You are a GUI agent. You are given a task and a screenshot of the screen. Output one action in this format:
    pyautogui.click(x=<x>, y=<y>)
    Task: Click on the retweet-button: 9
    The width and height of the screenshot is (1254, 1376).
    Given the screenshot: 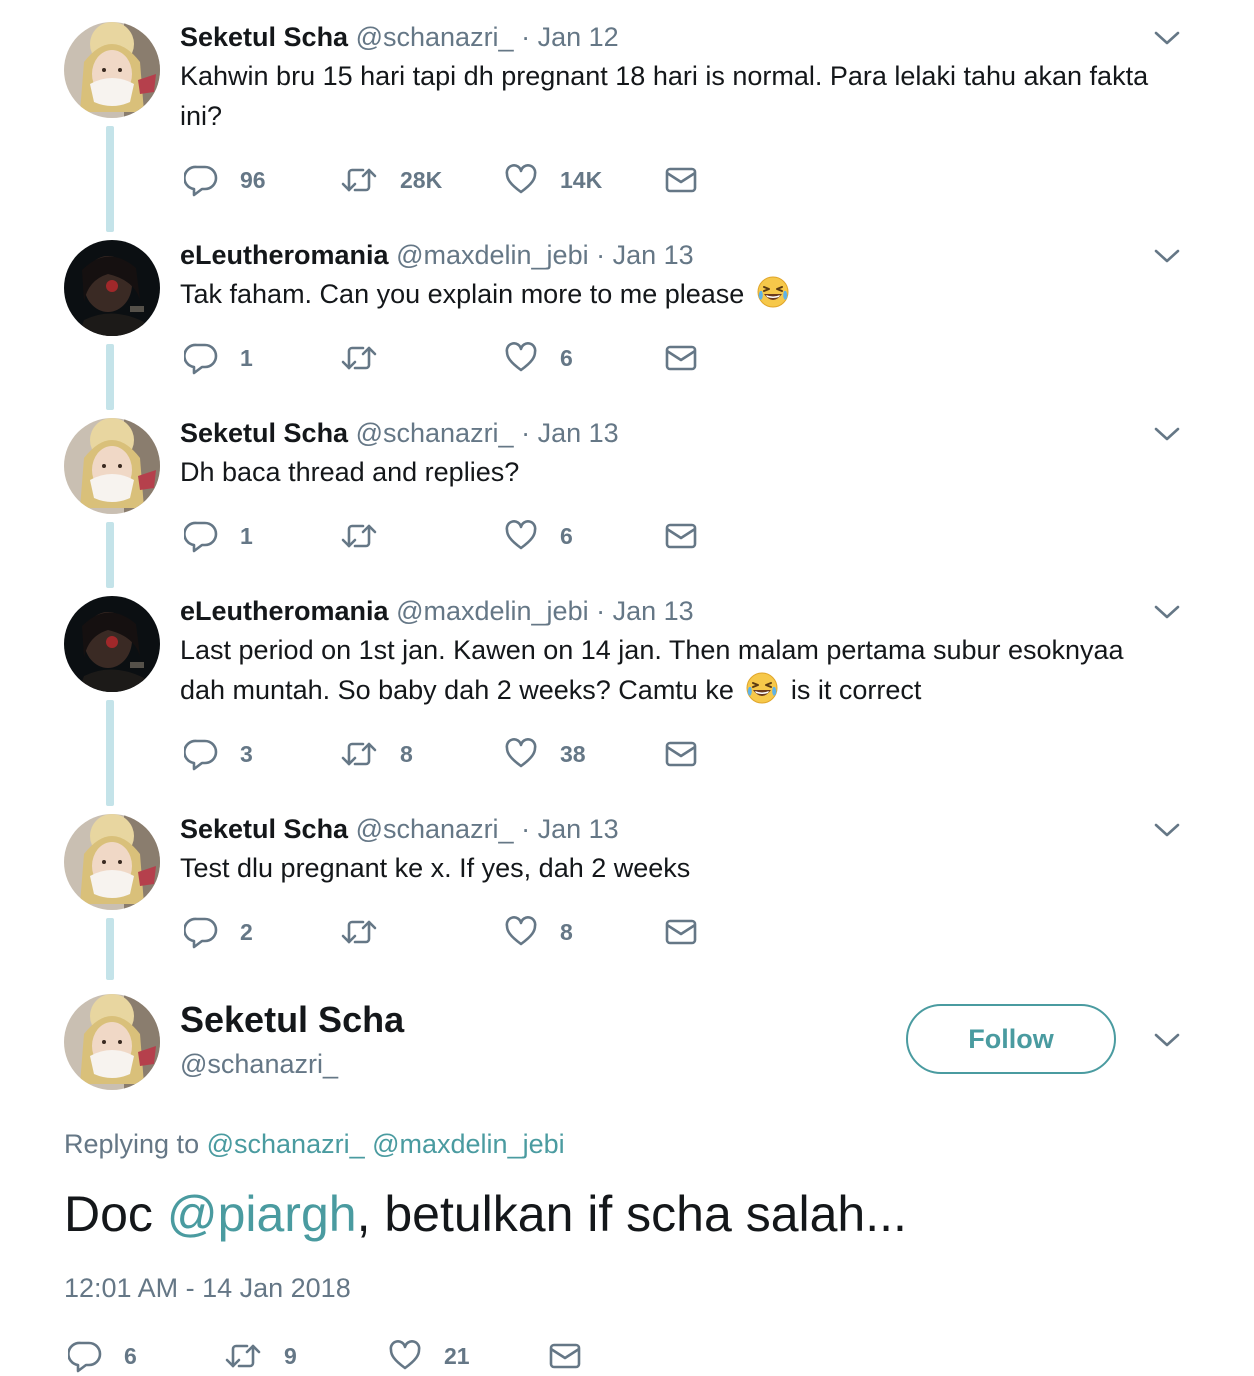 What is the action you would take?
    pyautogui.click(x=260, y=1356)
    